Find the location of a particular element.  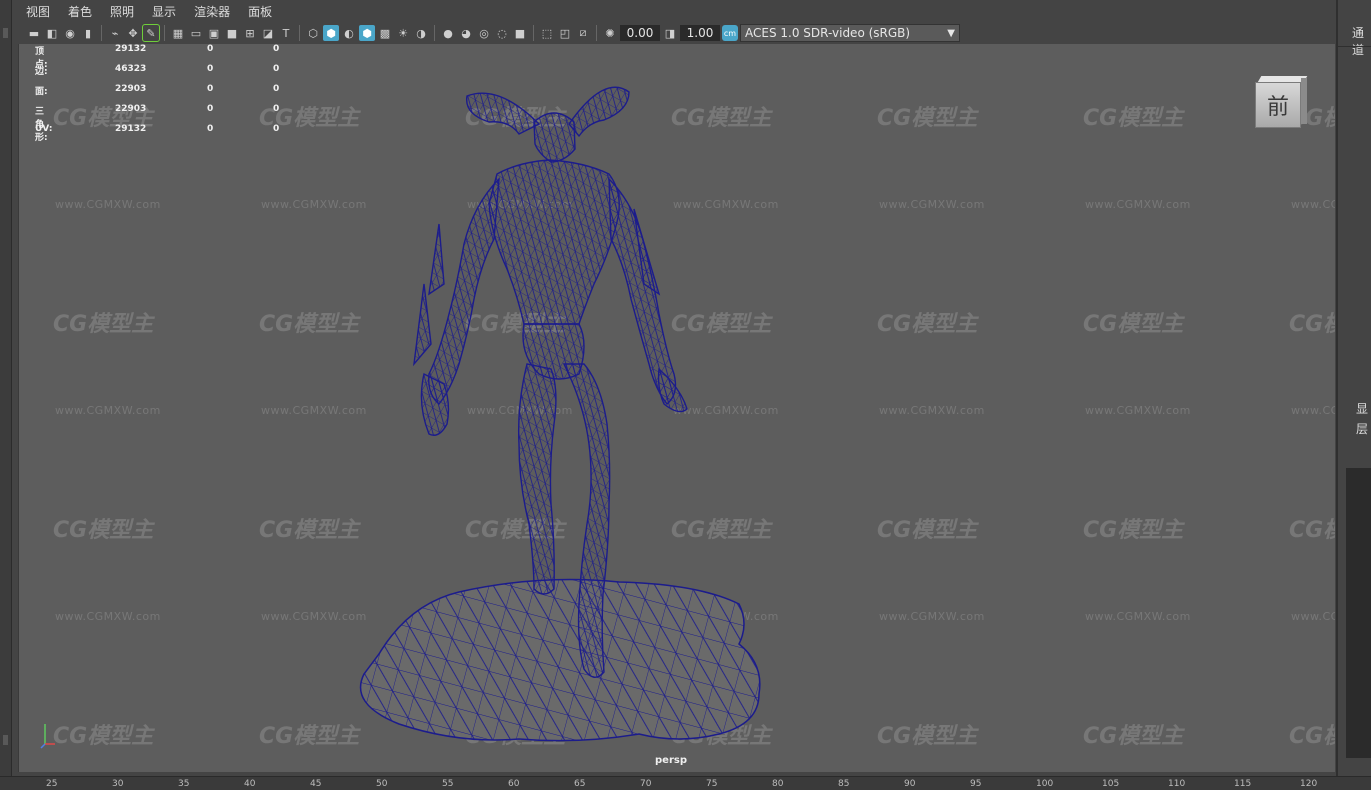

camera-select-icon: ▬ is located at coordinates (34, 33).